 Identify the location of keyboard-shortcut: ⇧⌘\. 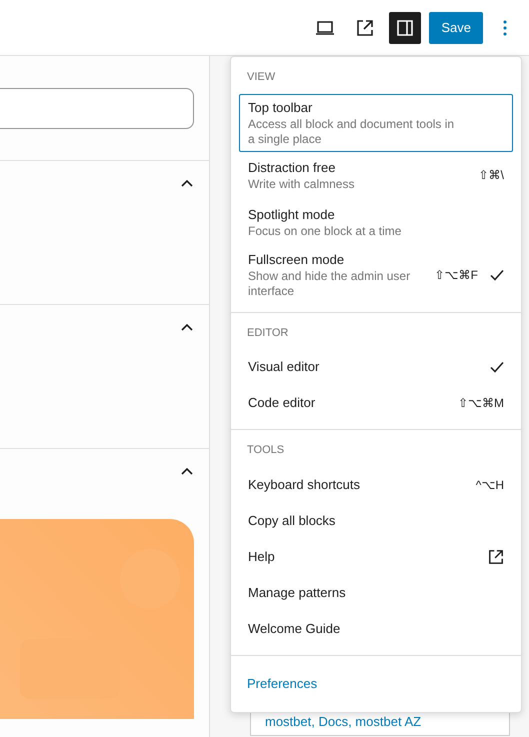
(491, 175).